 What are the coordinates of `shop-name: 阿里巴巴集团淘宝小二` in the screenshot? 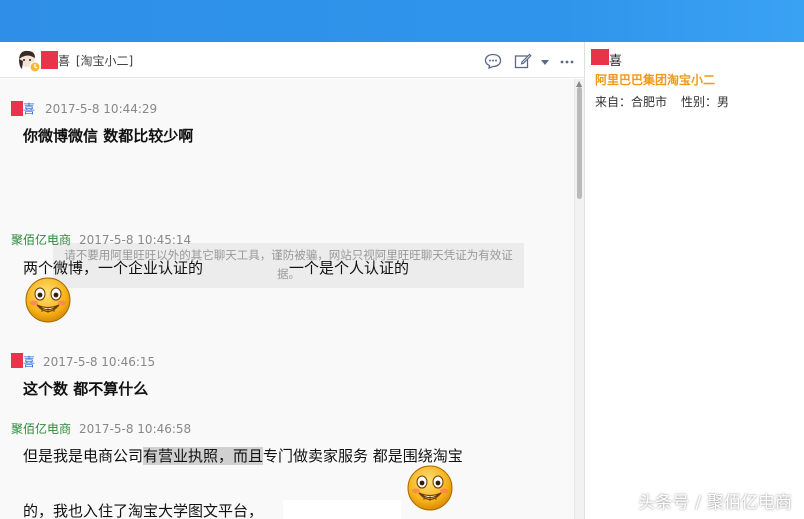 It's located at (655, 79).